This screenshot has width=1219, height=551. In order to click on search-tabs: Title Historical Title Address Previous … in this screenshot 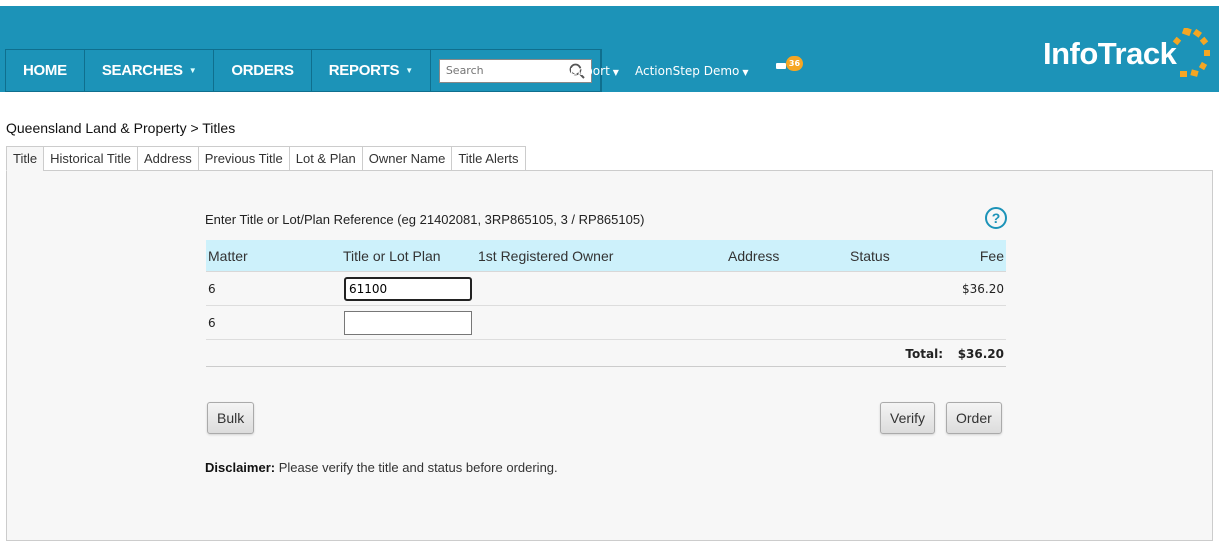, I will do `click(266, 158)`.